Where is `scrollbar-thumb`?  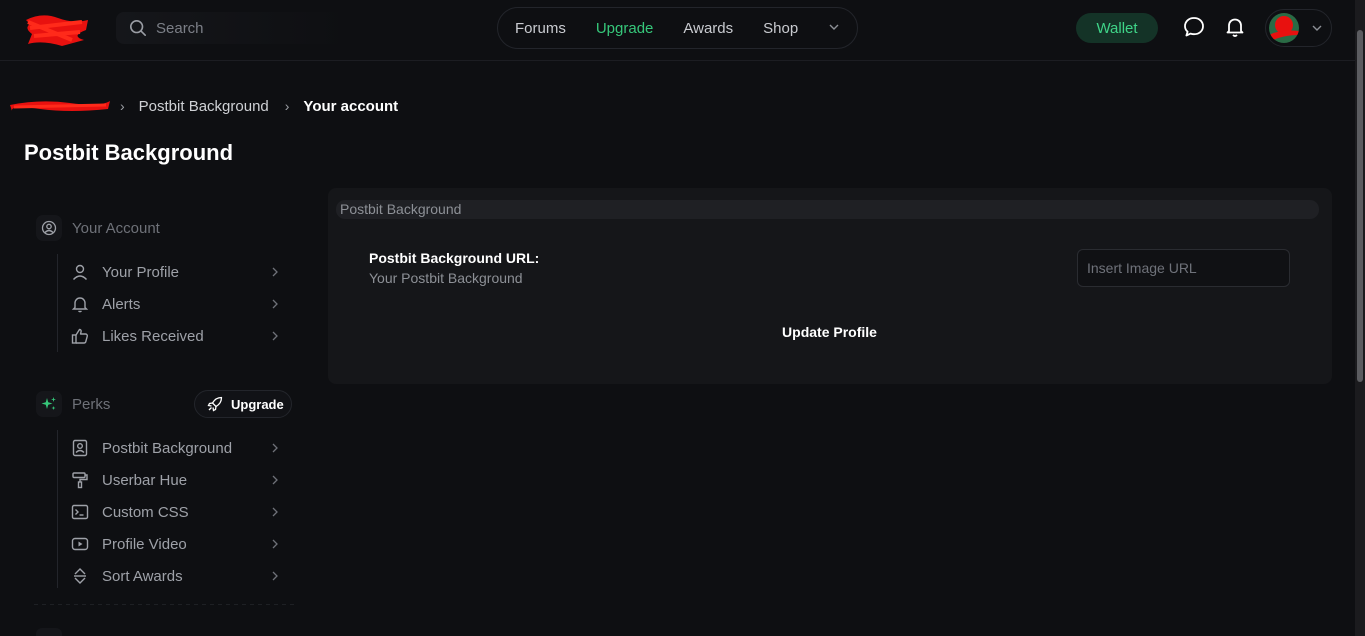
scrollbar-thumb is located at coordinates (1360, 206).